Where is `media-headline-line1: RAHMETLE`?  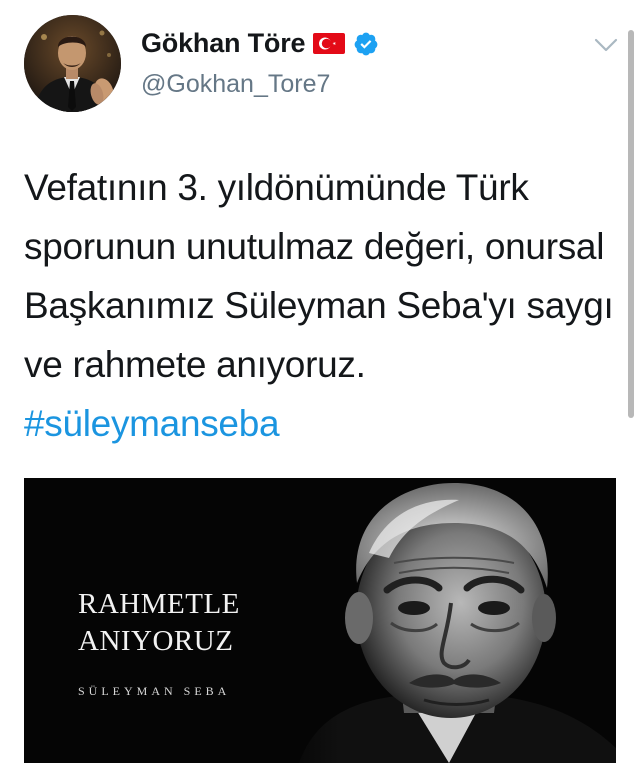 media-headline-line1: RAHMETLE is located at coordinates (159, 604).